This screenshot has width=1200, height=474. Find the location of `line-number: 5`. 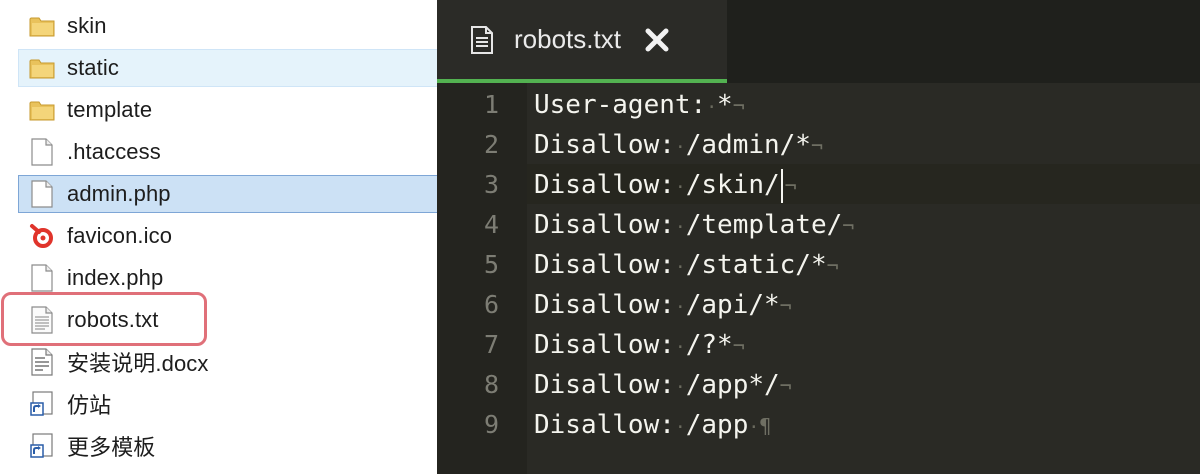

line-number: 5 is located at coordinates (491, 264).